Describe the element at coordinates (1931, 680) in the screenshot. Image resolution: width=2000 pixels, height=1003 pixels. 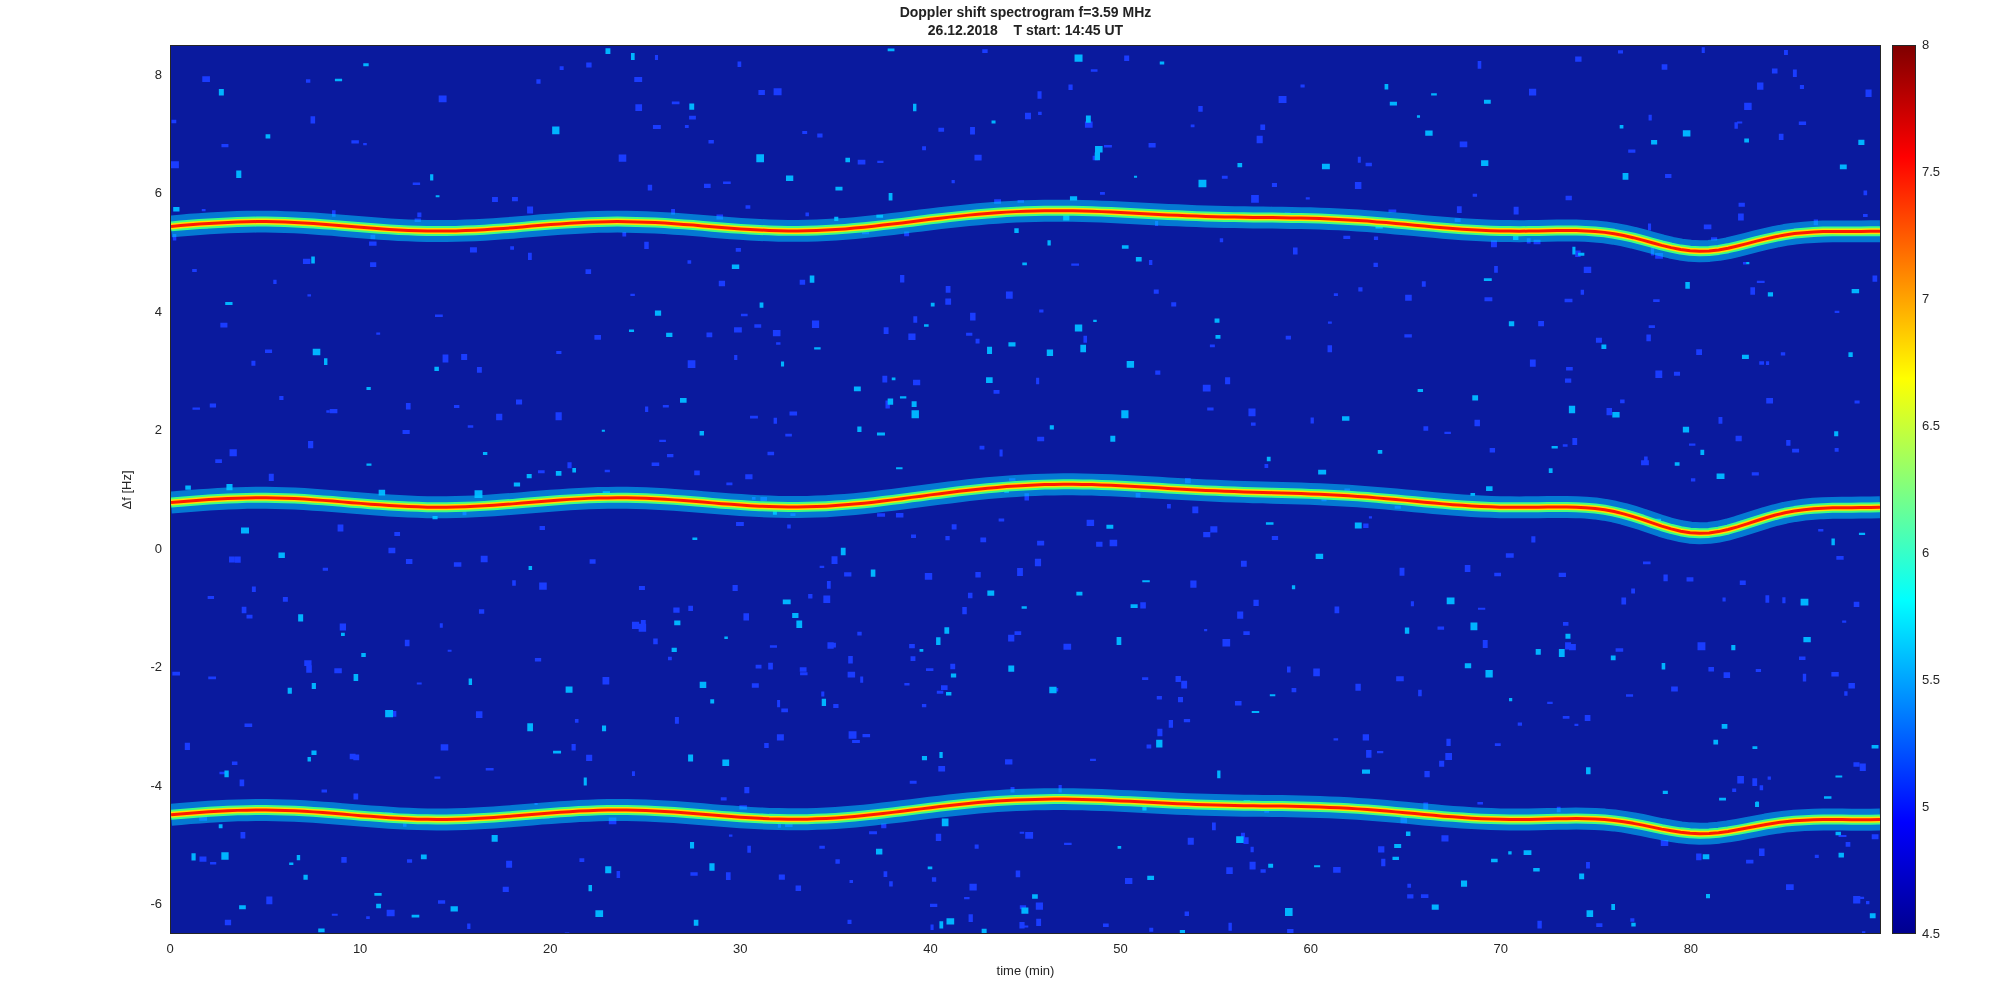
I see `colorbar-tick-label: 5.5` at that location.